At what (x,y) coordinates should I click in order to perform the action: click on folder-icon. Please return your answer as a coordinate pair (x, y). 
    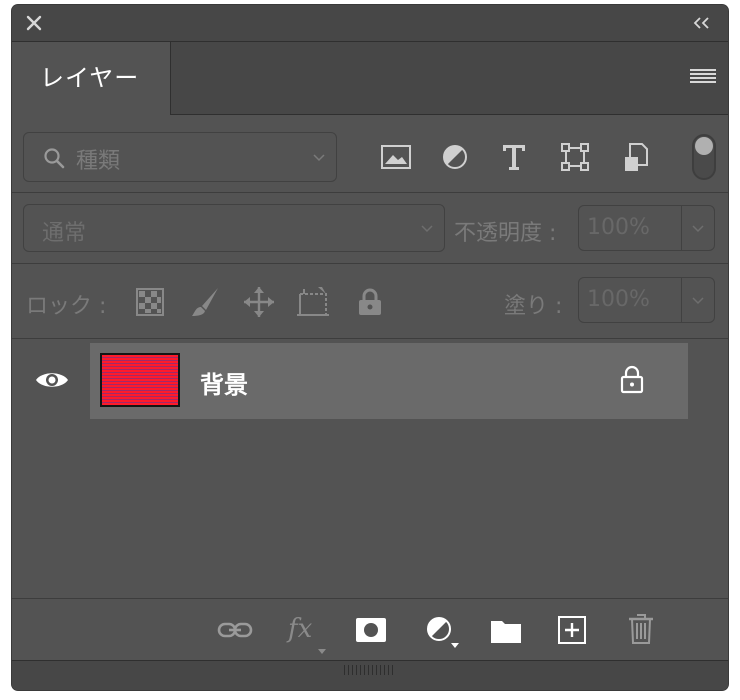
    Looking at the image, I should click on (506, 631).